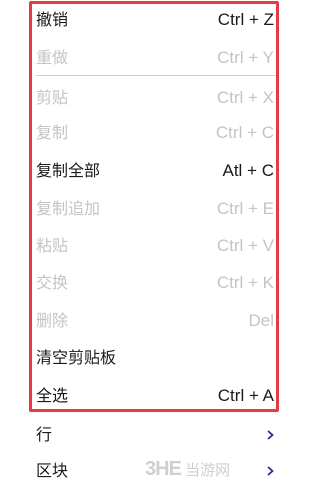 This screenshot has height=496, width=320. What do you see at coordinates (245, 282) in the screenshot?
I see `menu-item-shortcut: Ctrl + K` at bounding box center [245, 282].